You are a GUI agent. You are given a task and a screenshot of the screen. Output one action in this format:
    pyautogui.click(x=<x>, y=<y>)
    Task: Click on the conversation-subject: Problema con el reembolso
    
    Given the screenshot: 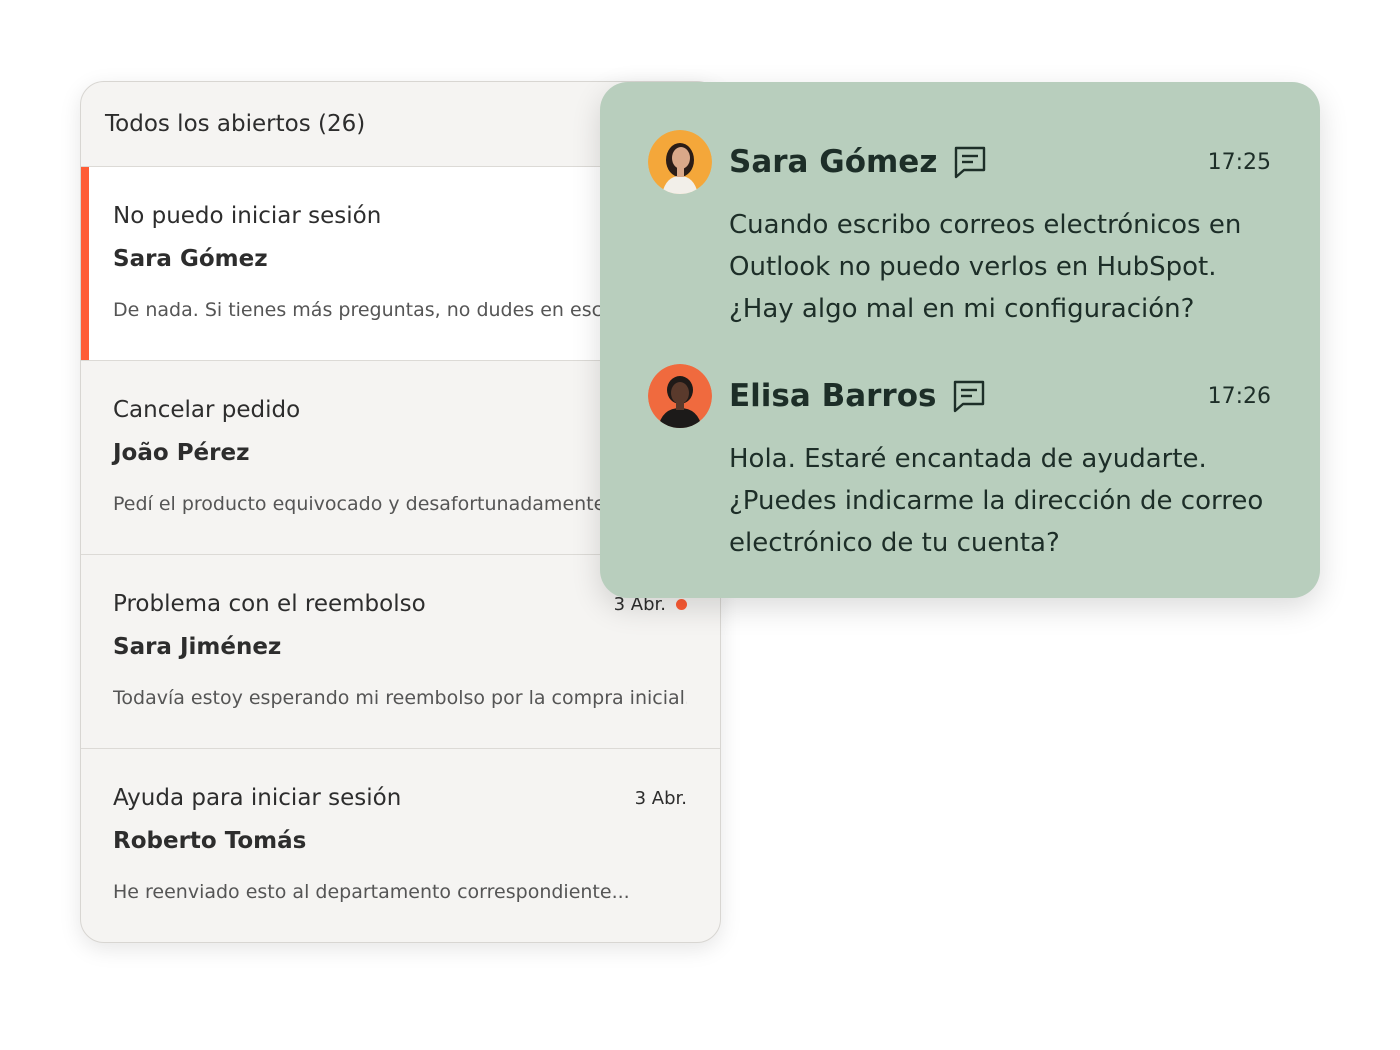 What is the action you would take?
    pyautogui.click(x=269, y=604)
    